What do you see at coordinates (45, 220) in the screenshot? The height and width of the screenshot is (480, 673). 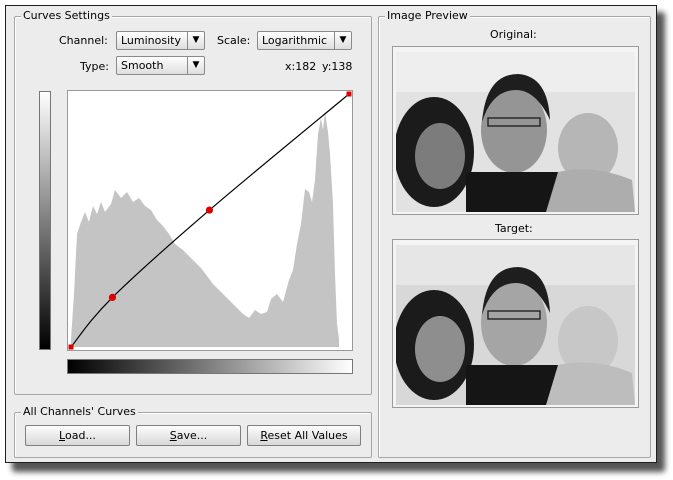 I see `output-gradient-bar` at bounding box center [45, 220].